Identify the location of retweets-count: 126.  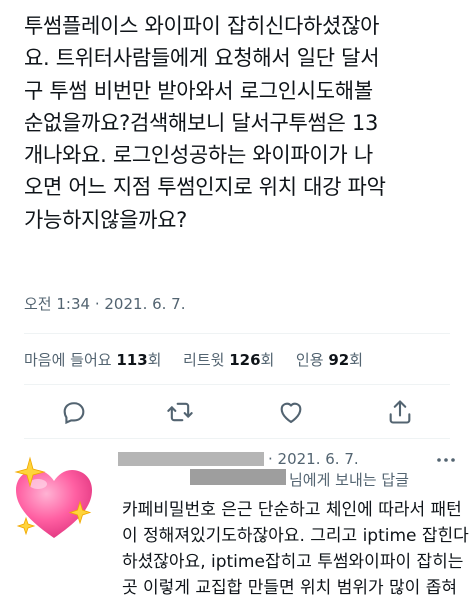
(245, 360).